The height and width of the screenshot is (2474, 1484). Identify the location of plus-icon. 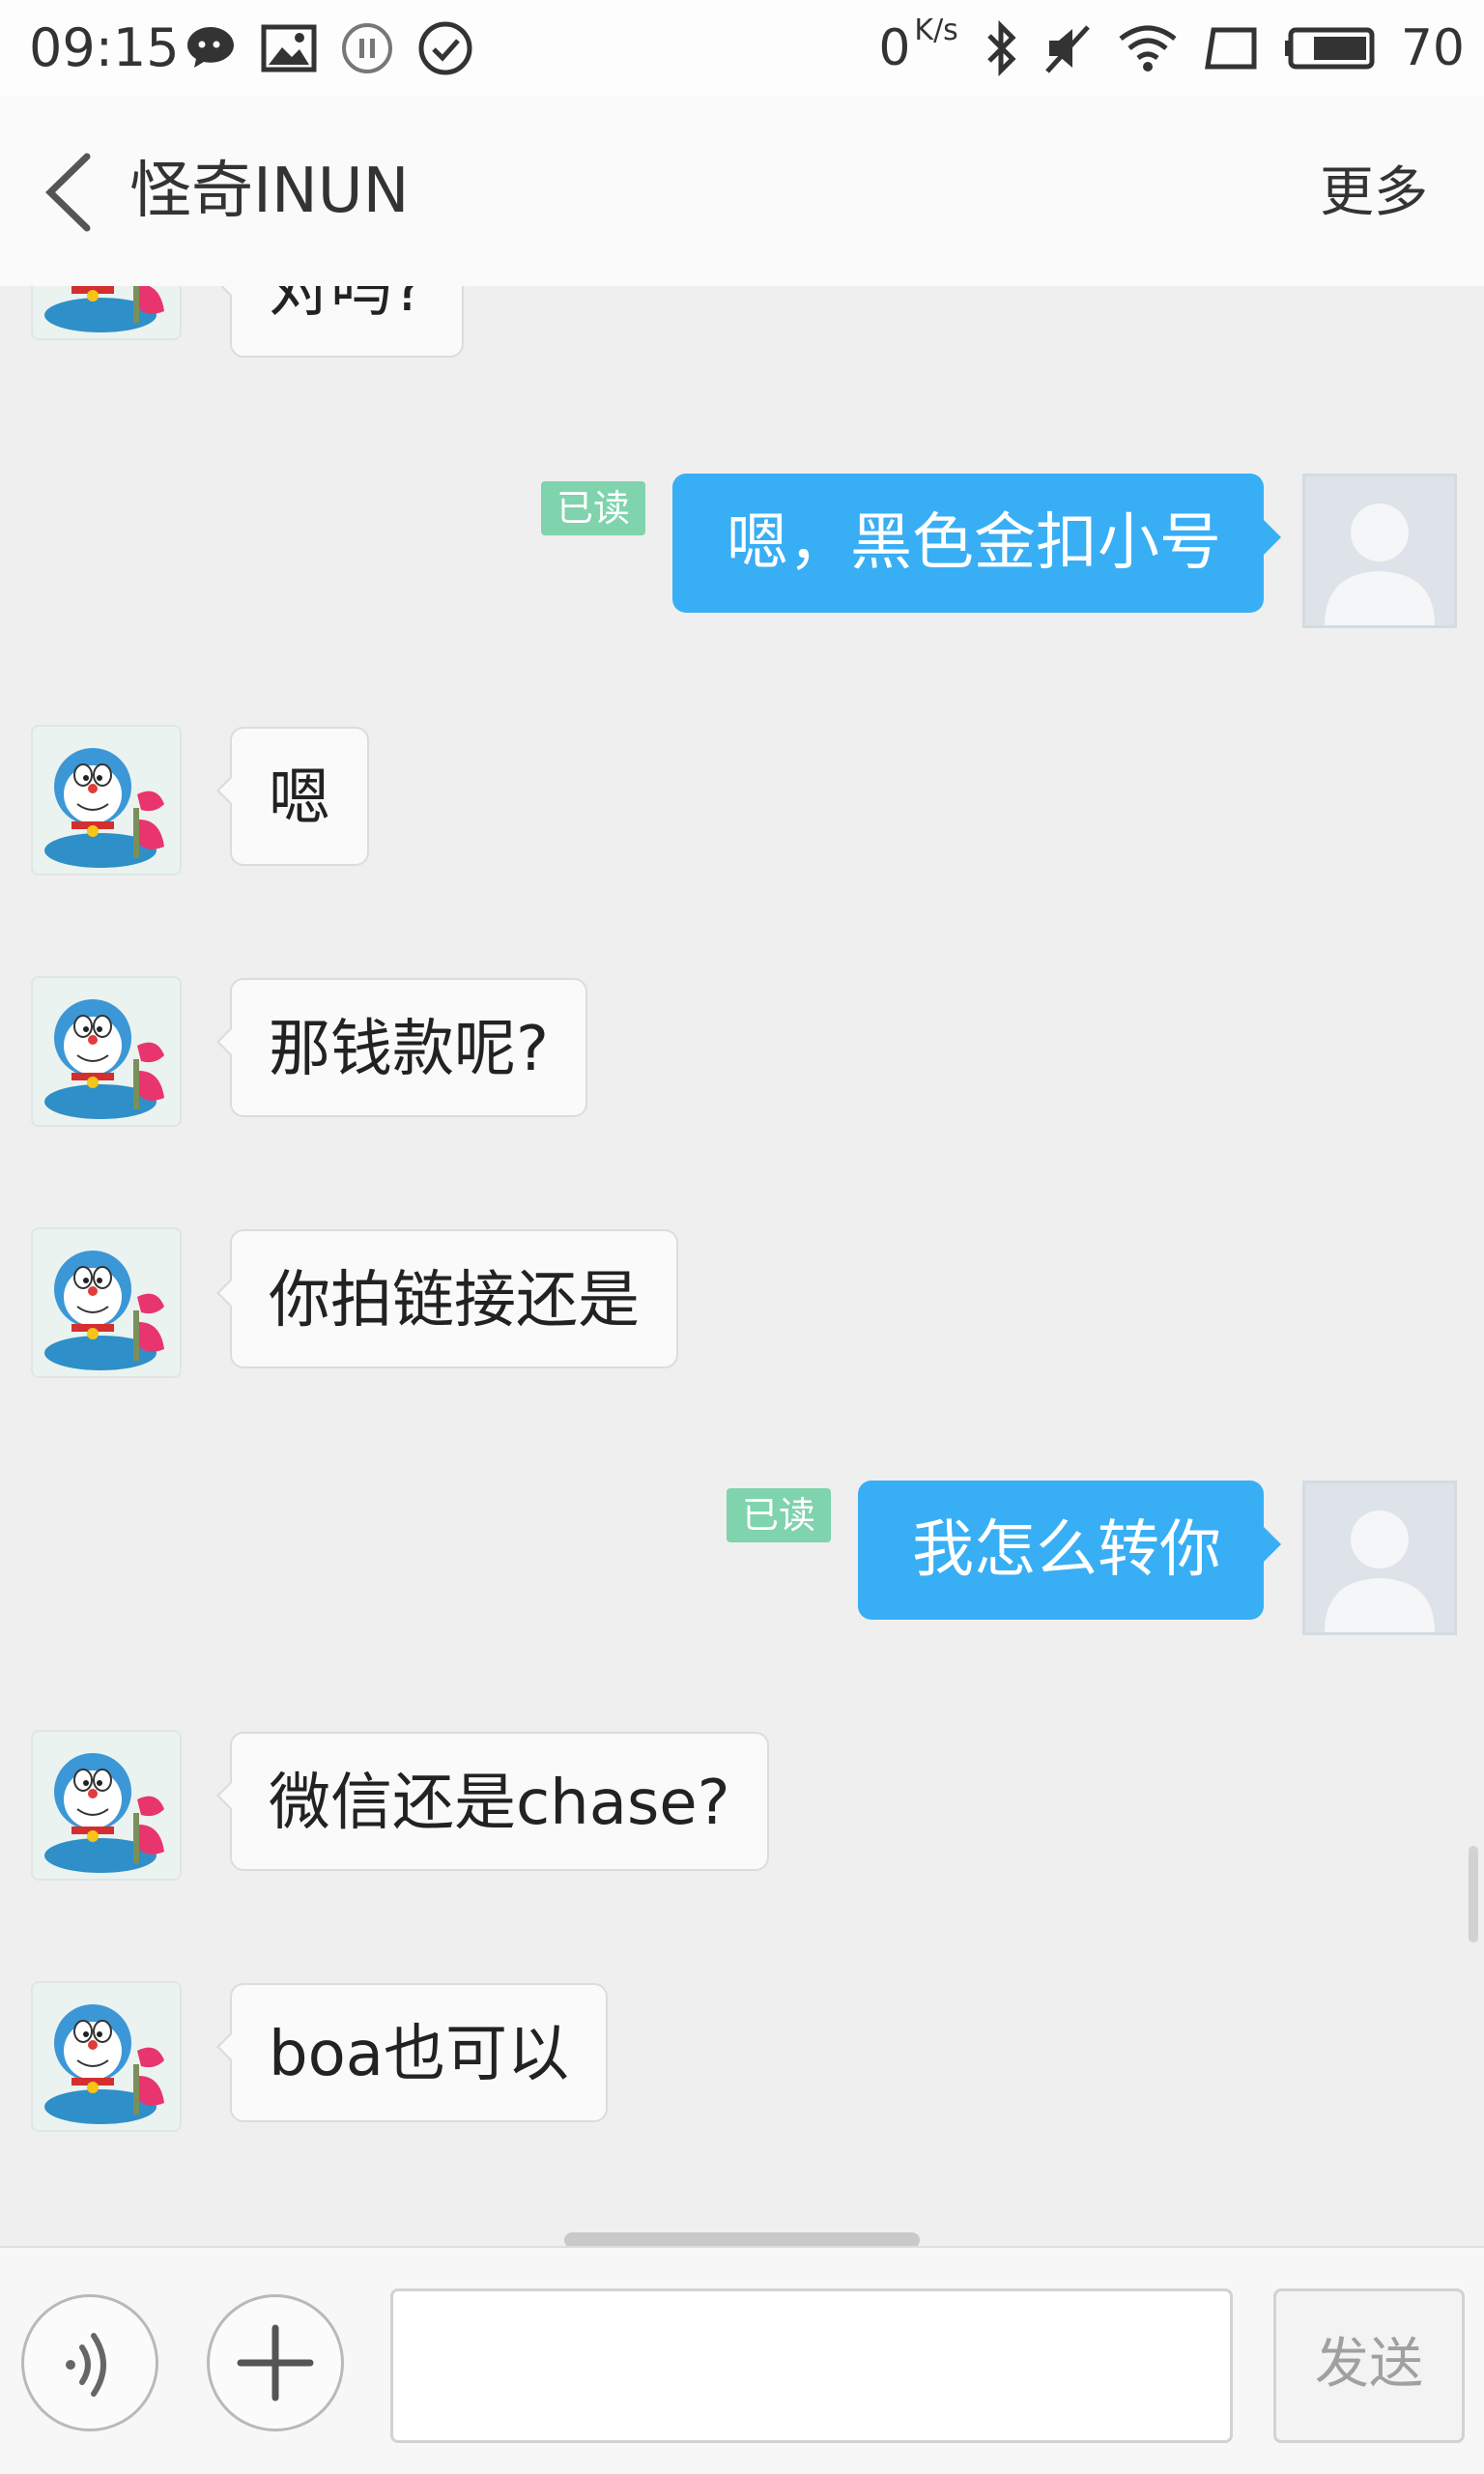
(275, 2363).